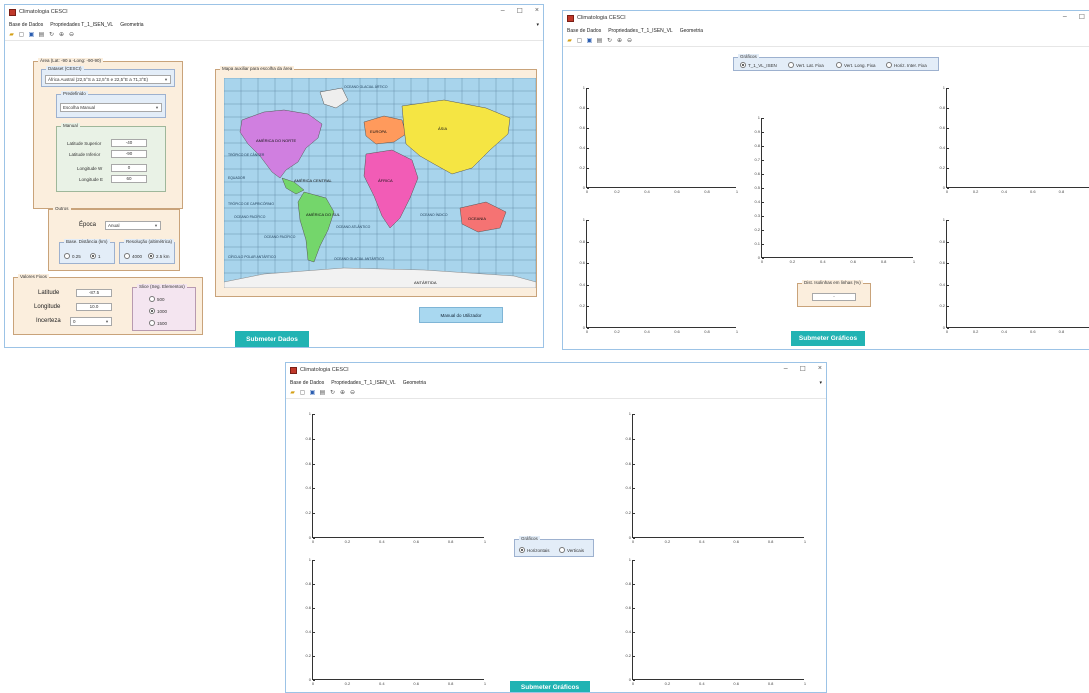  Describe the element at coordinates (94, 307) in the screenshot. I see `longitude-input: 10.0` at that location.